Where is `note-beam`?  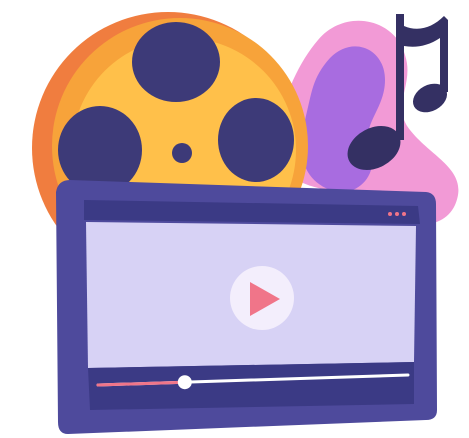 note-beam is located at coordinates (422, 77).